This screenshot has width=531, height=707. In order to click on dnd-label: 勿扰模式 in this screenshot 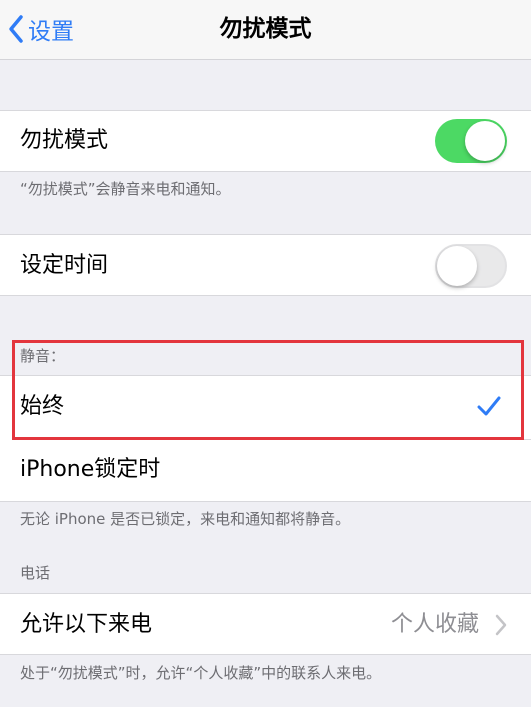, I will do `click(64, 140)`.